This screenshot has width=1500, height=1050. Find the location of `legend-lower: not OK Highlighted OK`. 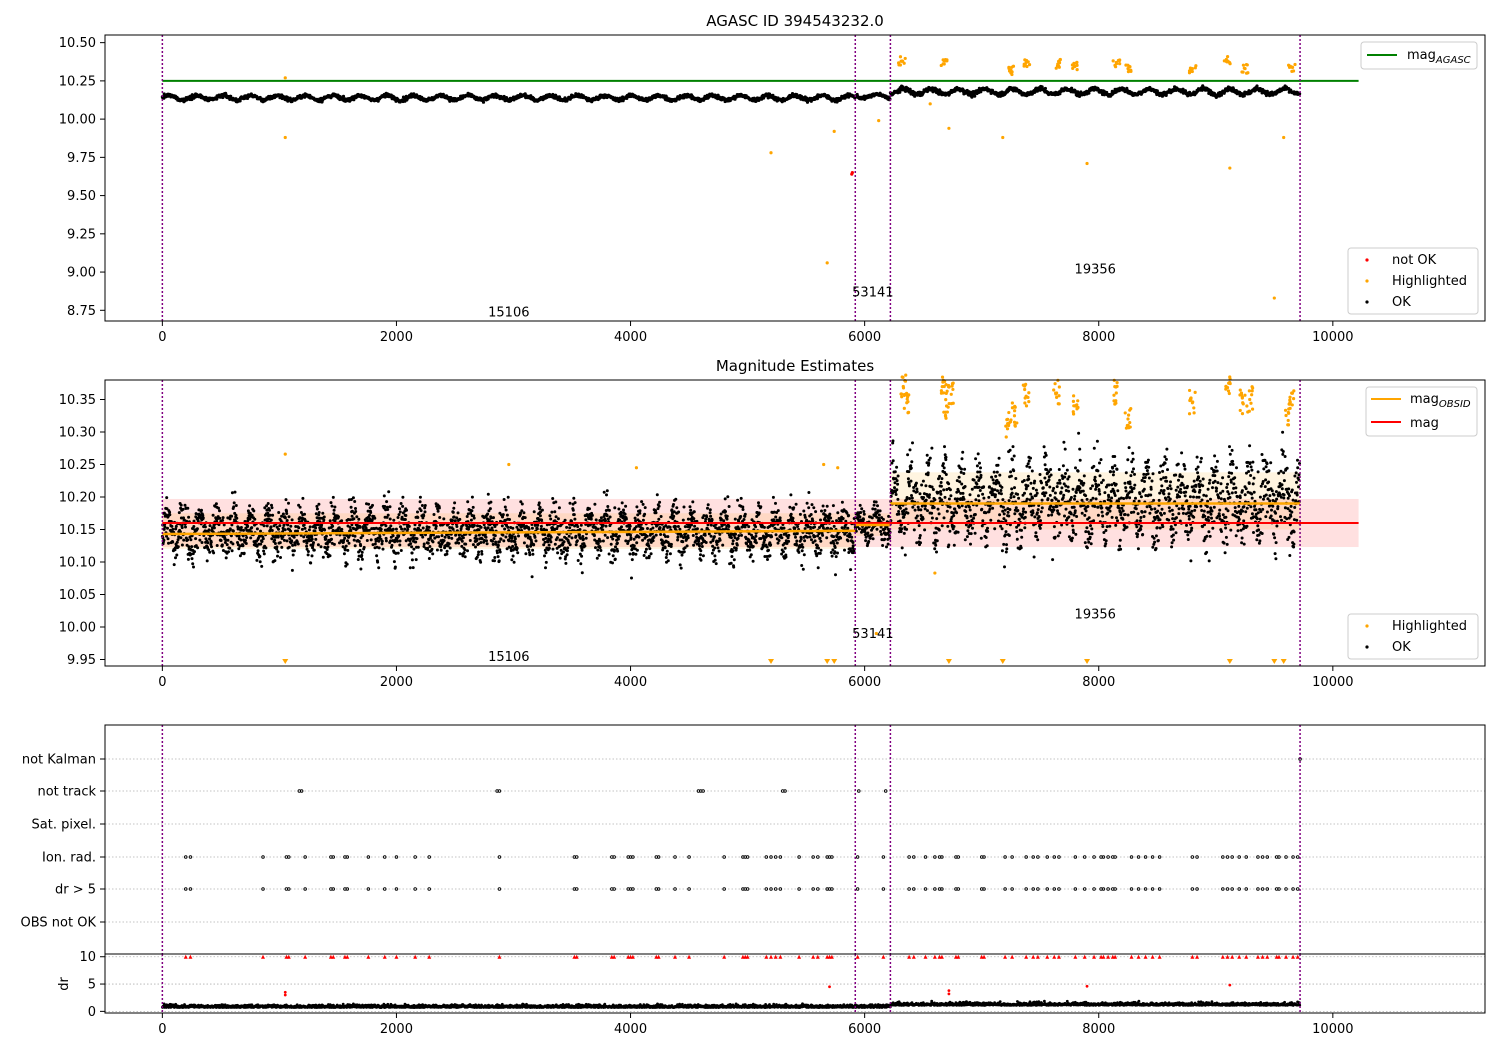

legend-lower: not OK Highlighted OK is located at coordinates (1413, 281).